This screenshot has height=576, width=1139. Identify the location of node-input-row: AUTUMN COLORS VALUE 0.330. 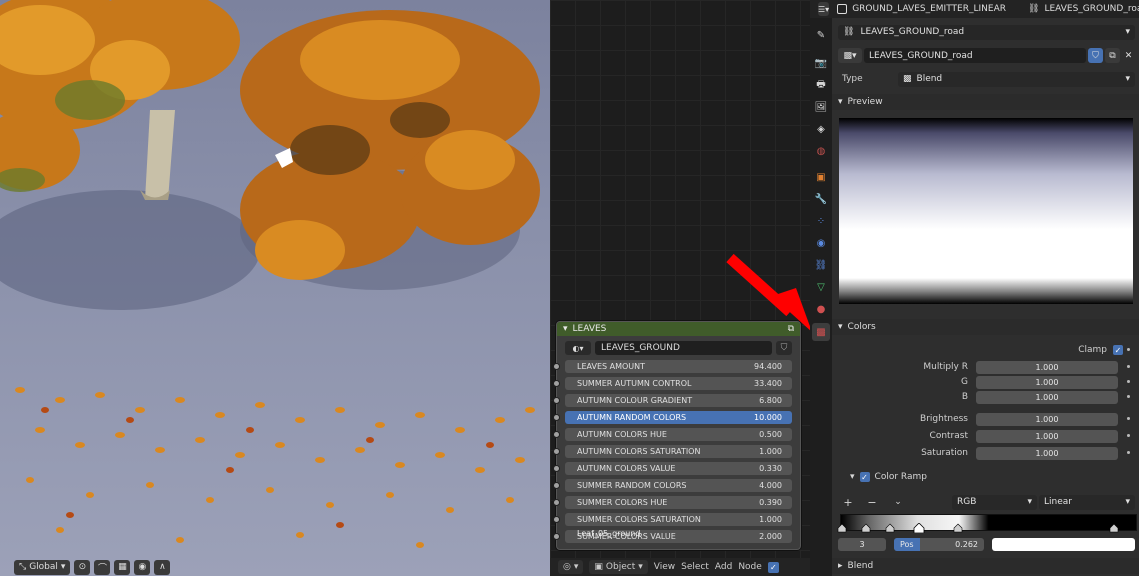
(672, 468).